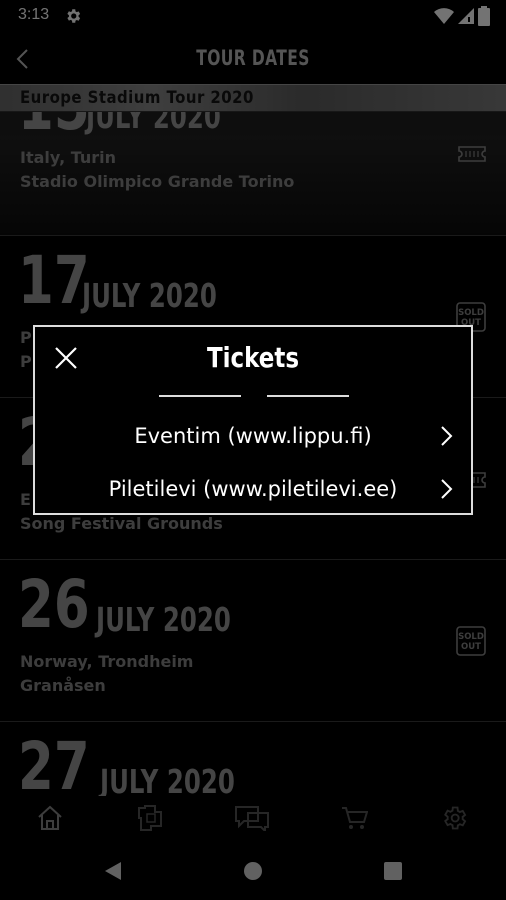 The image size is (506, 900). I want to click on band-logo-icon, so click(150, 818).